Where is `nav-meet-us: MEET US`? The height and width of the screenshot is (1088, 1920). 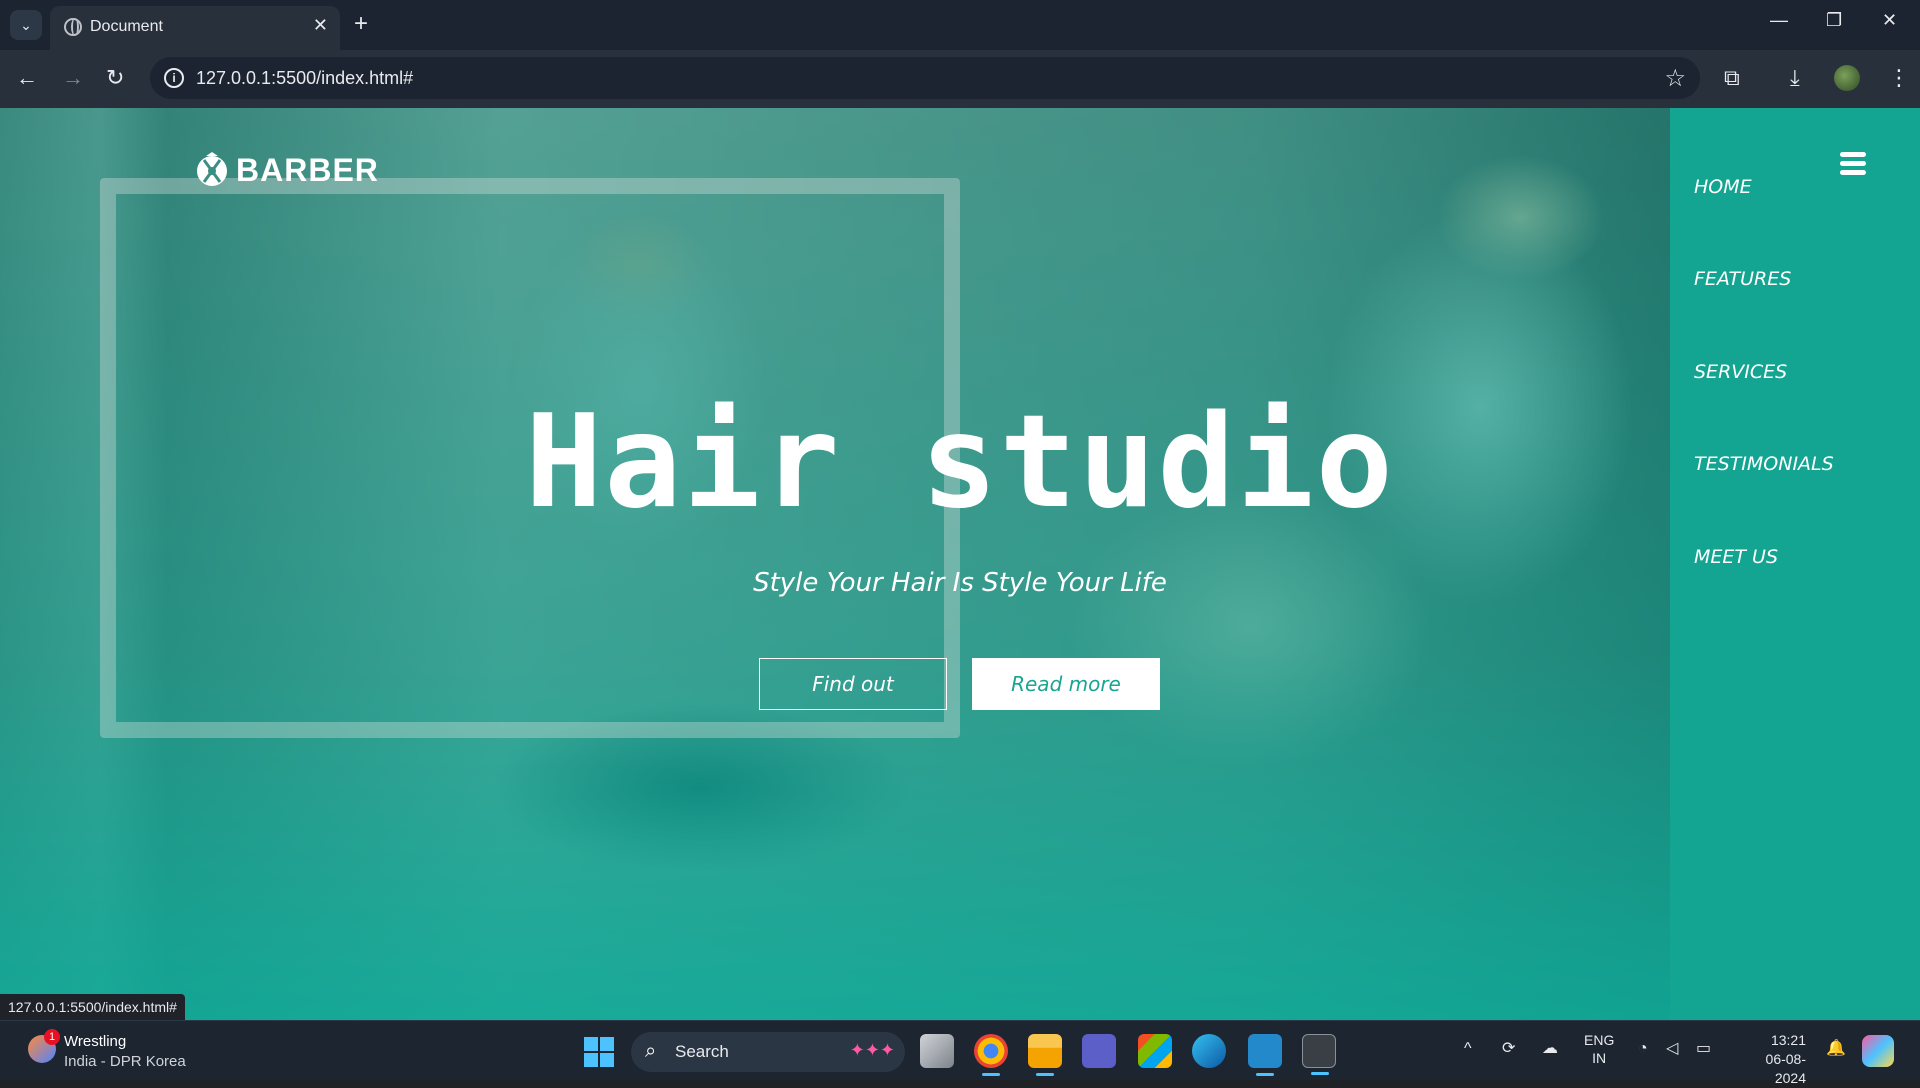 nav-meet-us: MEET US is located at coordinates (1736, 557).